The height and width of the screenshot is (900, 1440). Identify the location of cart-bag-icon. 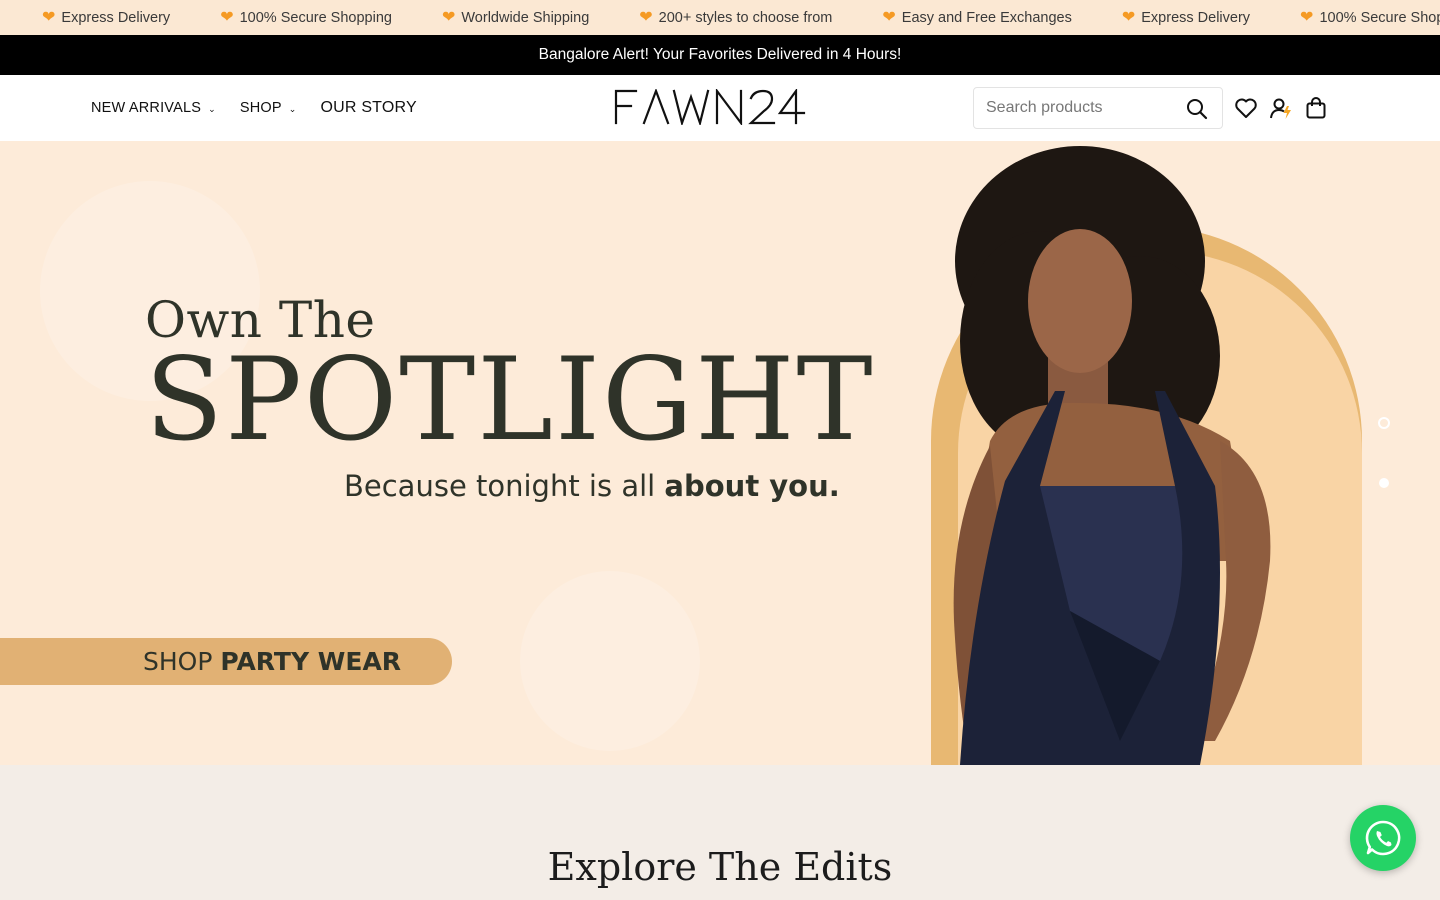
(1316, 108).